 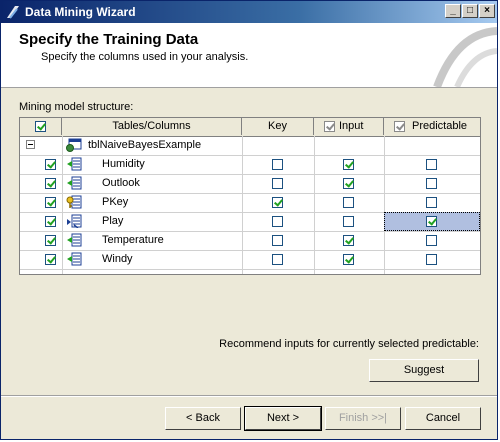 I want to click on column-name: Temperature, so click(x=133, y=240).